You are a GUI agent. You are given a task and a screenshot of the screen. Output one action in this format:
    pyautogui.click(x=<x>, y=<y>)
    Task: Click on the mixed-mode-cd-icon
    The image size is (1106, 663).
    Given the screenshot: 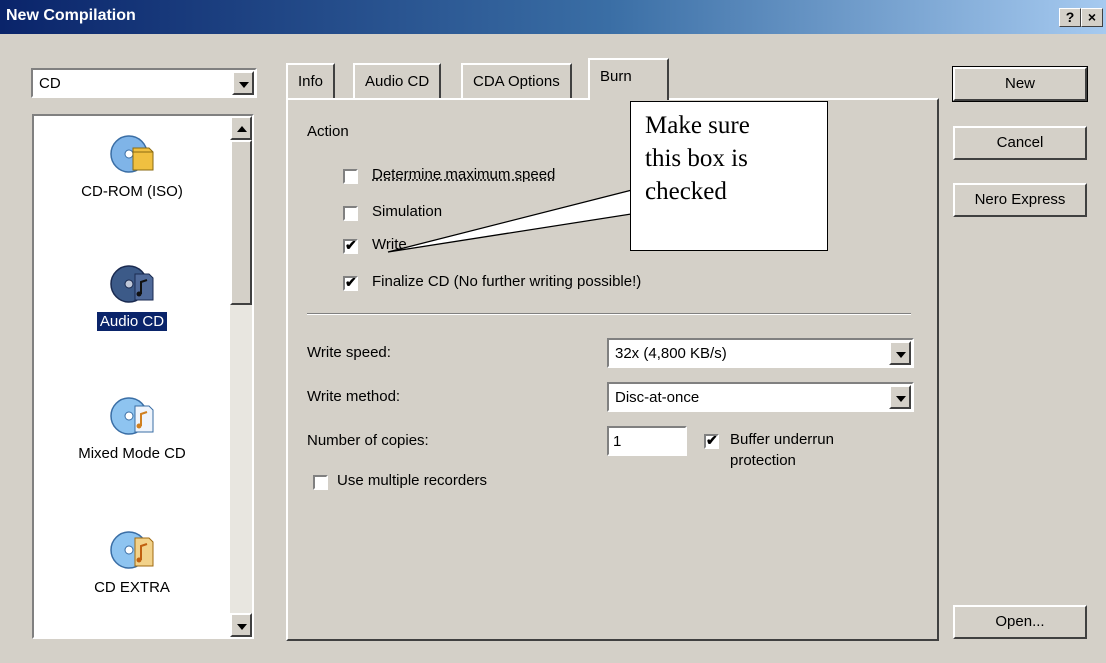 What is the action you would take?
    pyautogui.click(x=132, y=416)
    